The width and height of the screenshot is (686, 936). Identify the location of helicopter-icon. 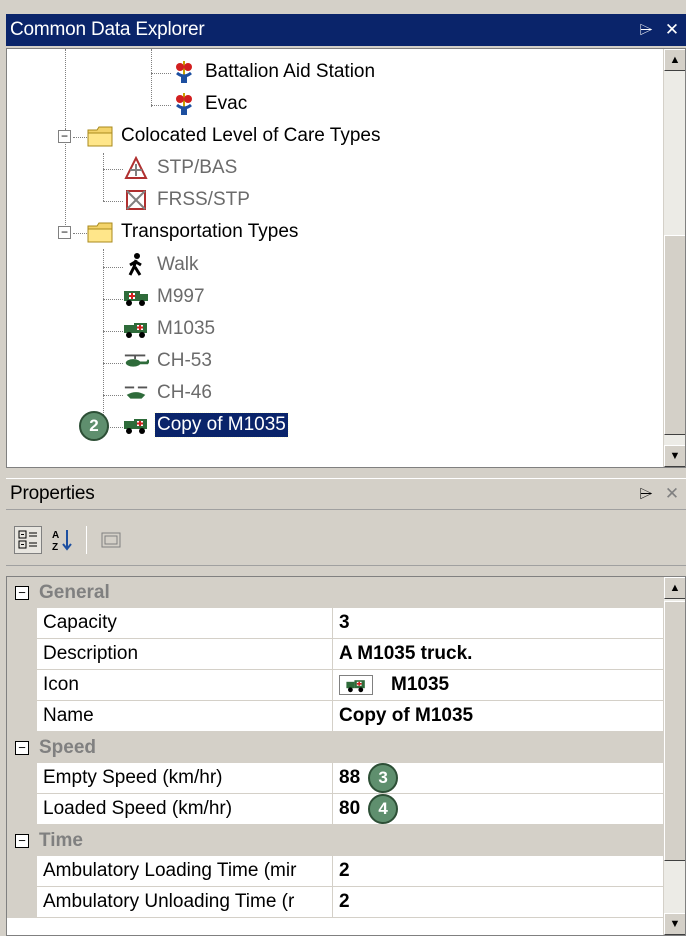
(136, 393).